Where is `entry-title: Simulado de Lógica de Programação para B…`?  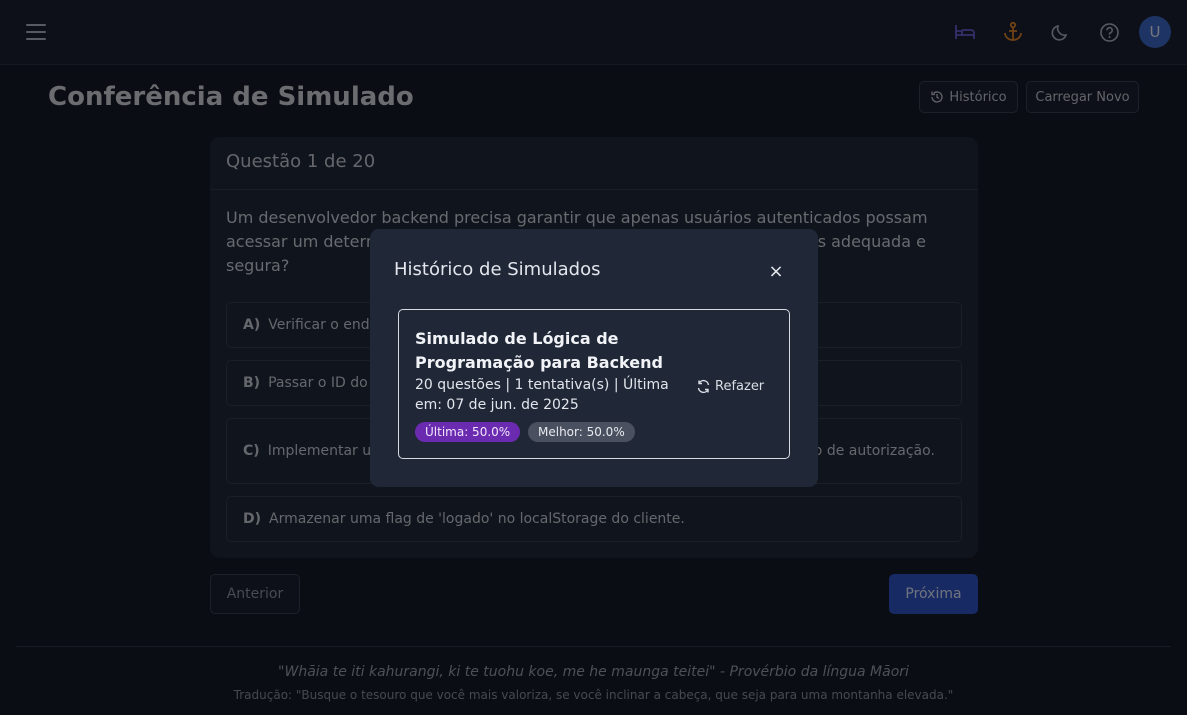
entry-title: Simulado de Lógica de Programação para B… is located at coordinates (539, 350).